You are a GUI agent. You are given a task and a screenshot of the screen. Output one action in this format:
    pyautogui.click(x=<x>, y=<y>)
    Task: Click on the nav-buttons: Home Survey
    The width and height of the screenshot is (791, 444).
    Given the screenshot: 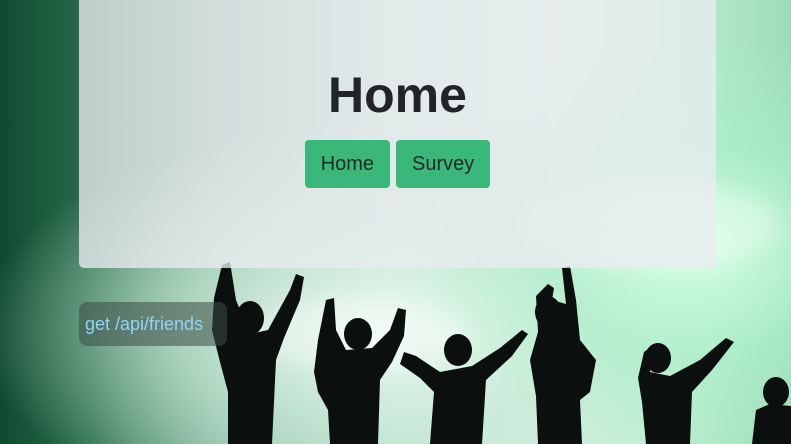 What is the action you would take?
    pyautogui.click(x=397, y=164)
    